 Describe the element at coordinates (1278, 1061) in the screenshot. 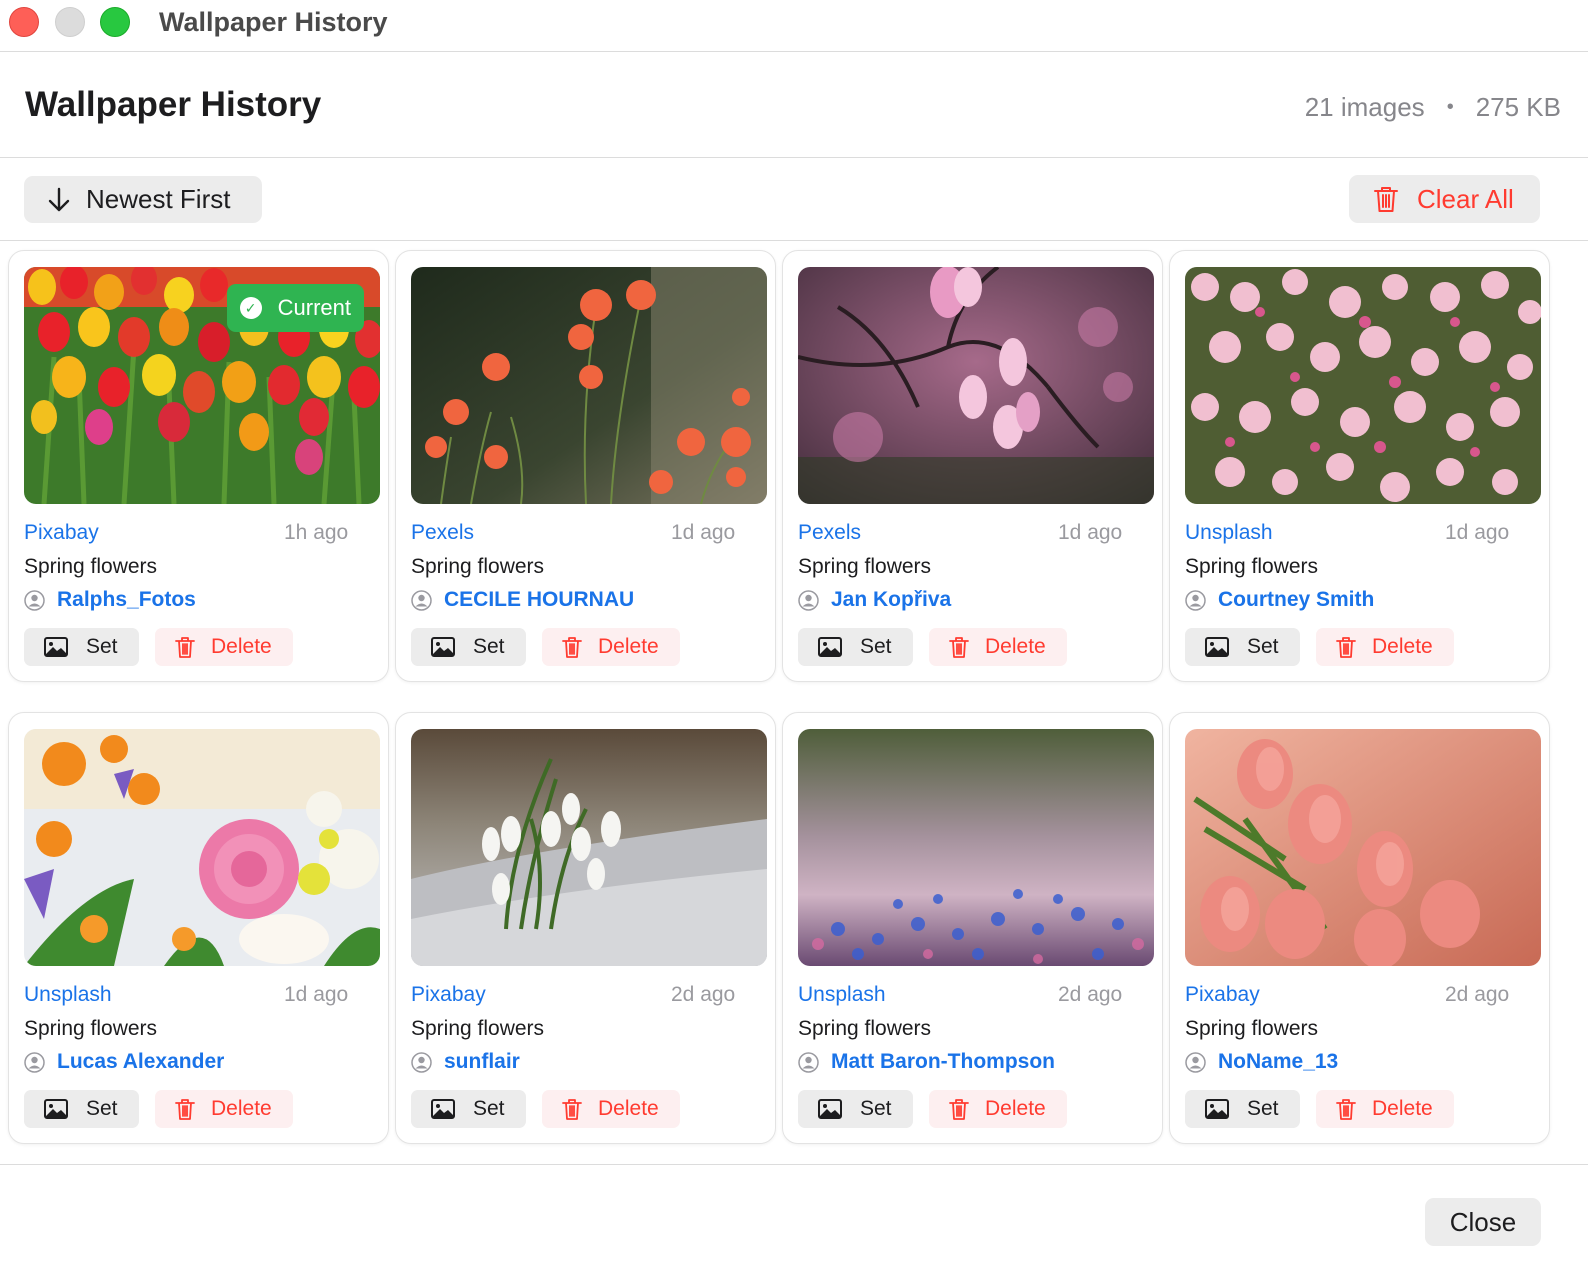

I see `author-name: NoName_13` at that location.